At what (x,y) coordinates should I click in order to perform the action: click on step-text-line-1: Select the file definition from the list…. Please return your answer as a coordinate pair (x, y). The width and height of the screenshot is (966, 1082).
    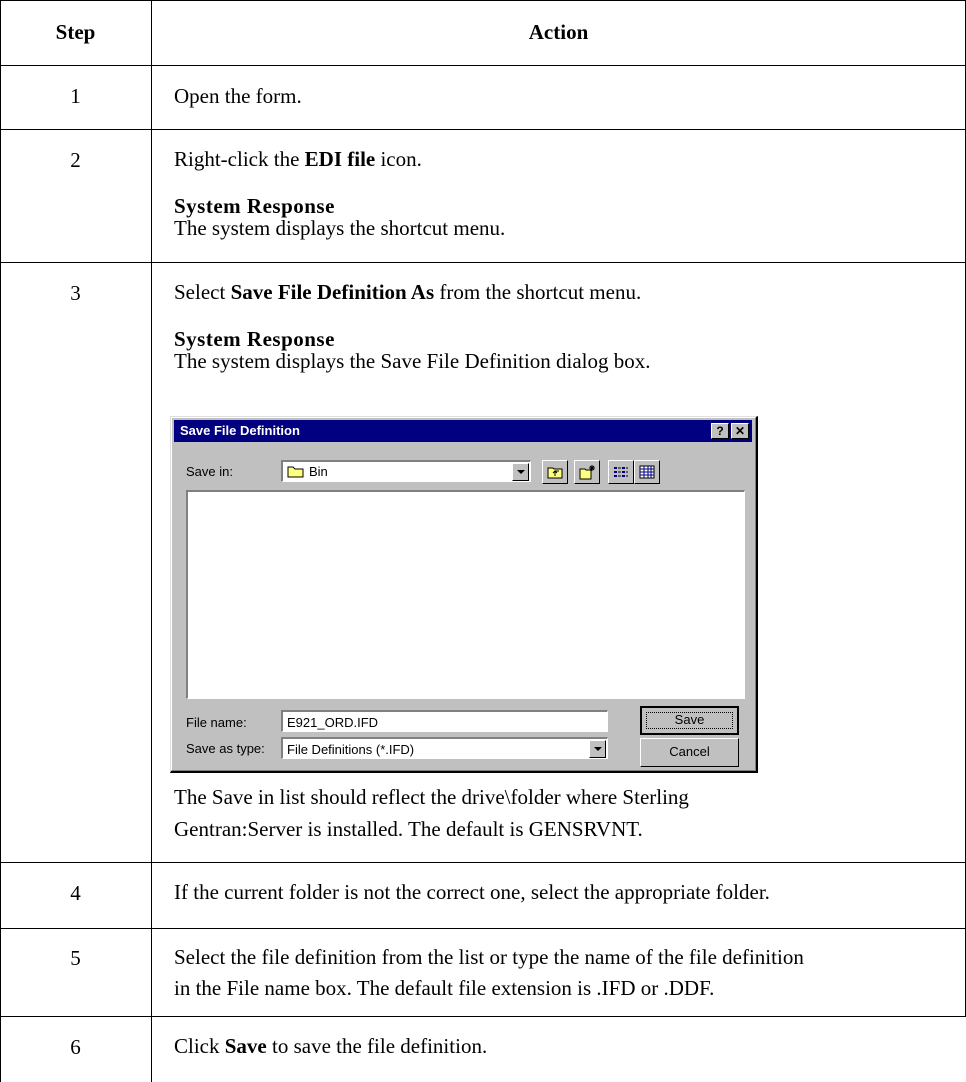
    Looking at the image, I should click on (489, 957).